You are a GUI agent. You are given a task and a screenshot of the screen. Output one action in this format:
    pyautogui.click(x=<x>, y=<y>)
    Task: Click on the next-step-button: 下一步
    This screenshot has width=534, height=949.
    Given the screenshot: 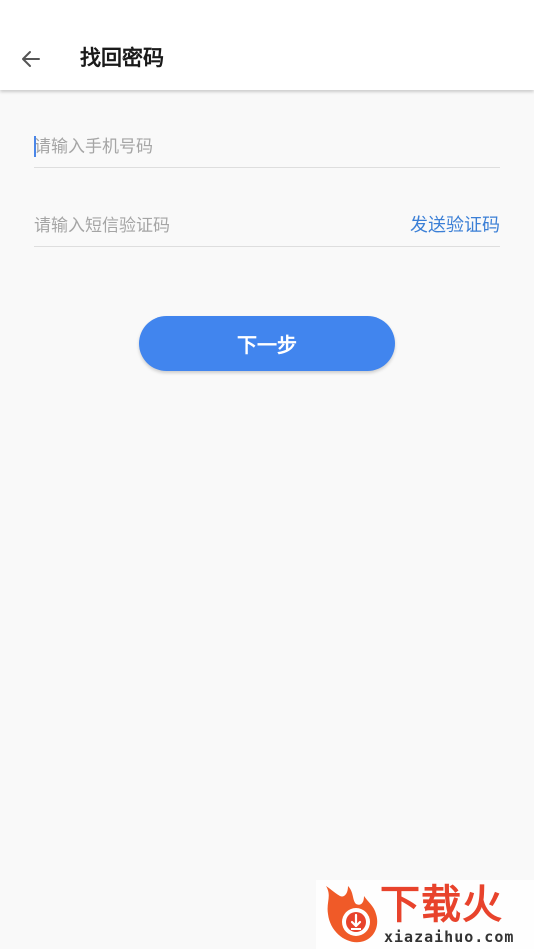 What is the action you would take?
    pyautogui.click(x=267, y=343)
    